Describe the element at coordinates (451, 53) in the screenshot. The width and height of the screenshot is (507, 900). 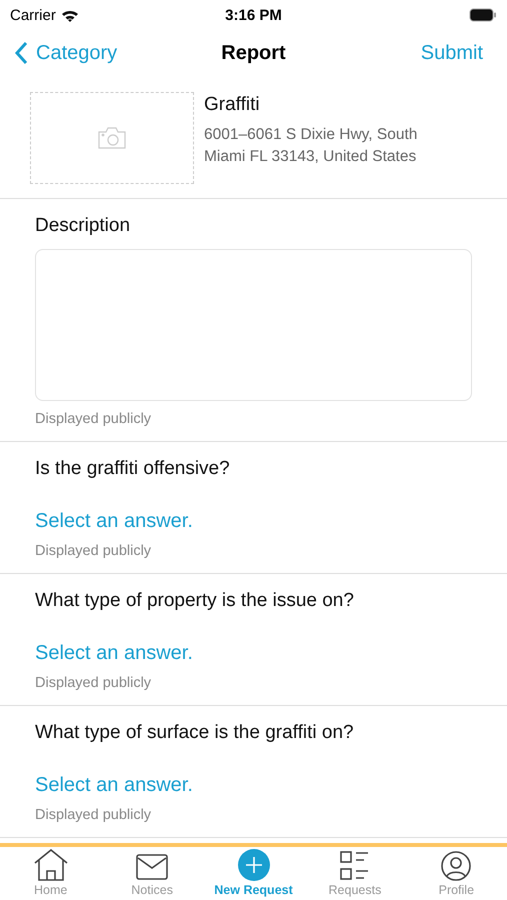
I see `submit-button: Submit` at that location.